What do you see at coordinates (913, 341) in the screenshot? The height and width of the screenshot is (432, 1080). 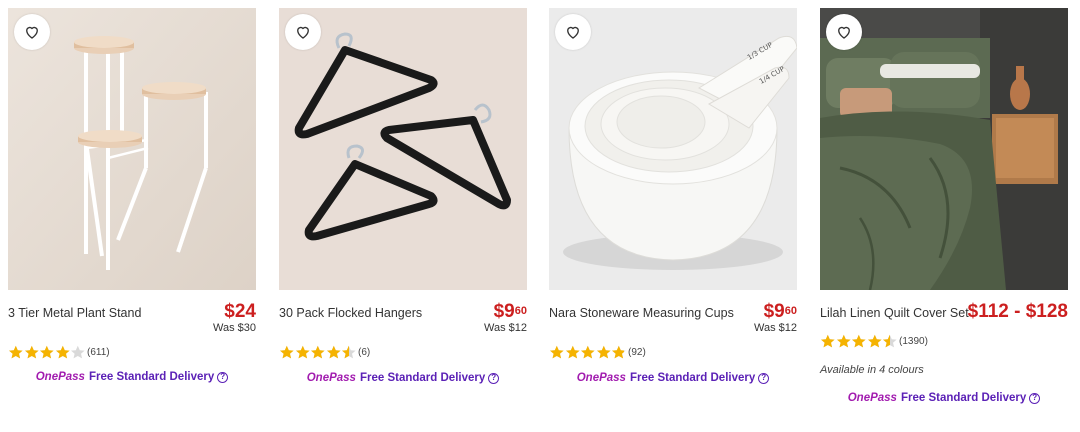 I see `review-count: (1390)` at bounding box center [913, 341].